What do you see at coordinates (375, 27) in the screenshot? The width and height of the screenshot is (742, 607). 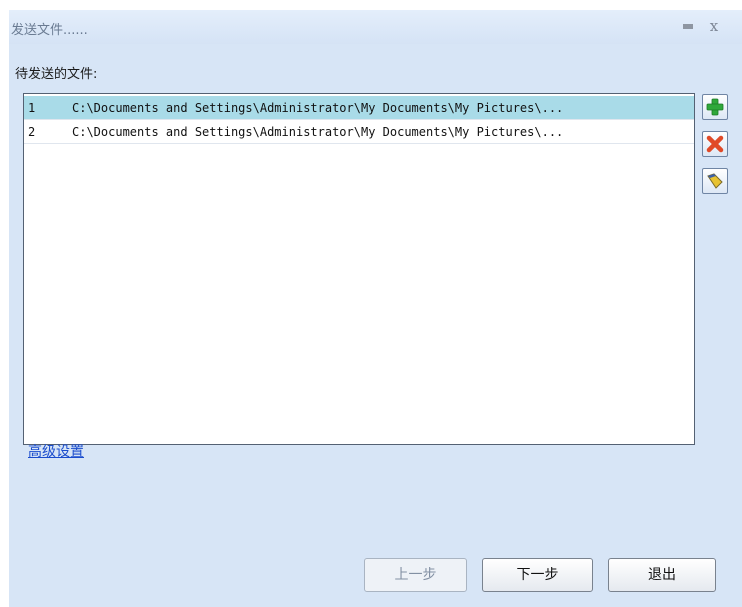 I see `title-bar: 发送文件...... x` at bounding box center [375, 27].